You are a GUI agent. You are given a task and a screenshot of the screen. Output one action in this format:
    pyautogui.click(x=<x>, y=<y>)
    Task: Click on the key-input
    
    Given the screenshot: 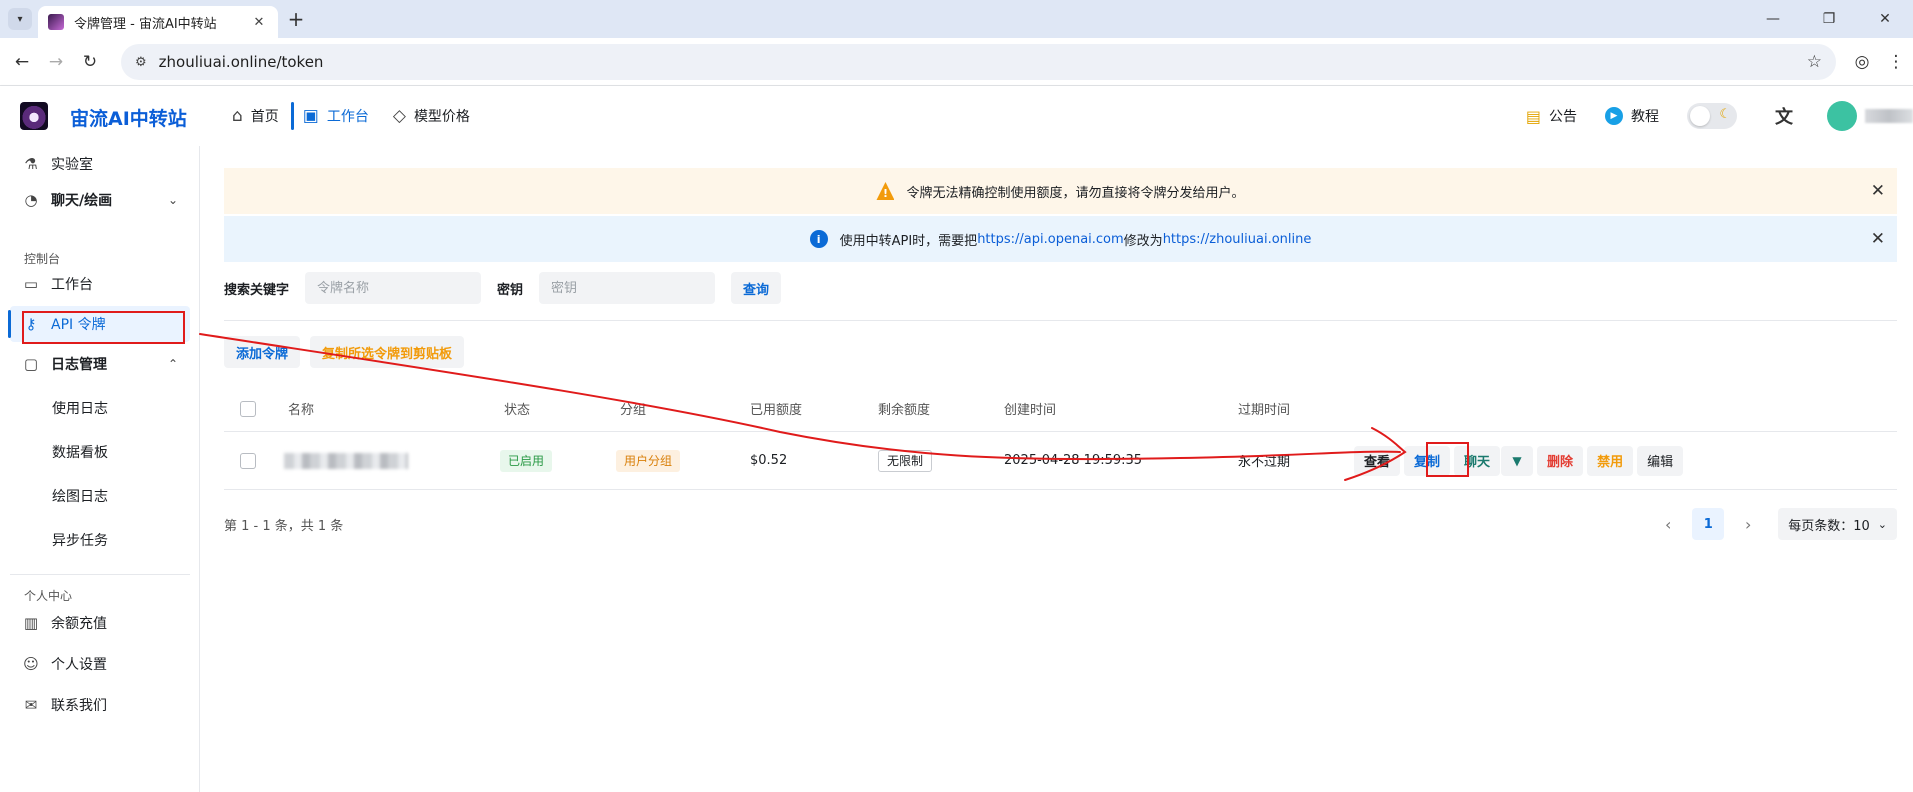 What is the action you would take?
    pyautogui.click(x=627, y=288)
    